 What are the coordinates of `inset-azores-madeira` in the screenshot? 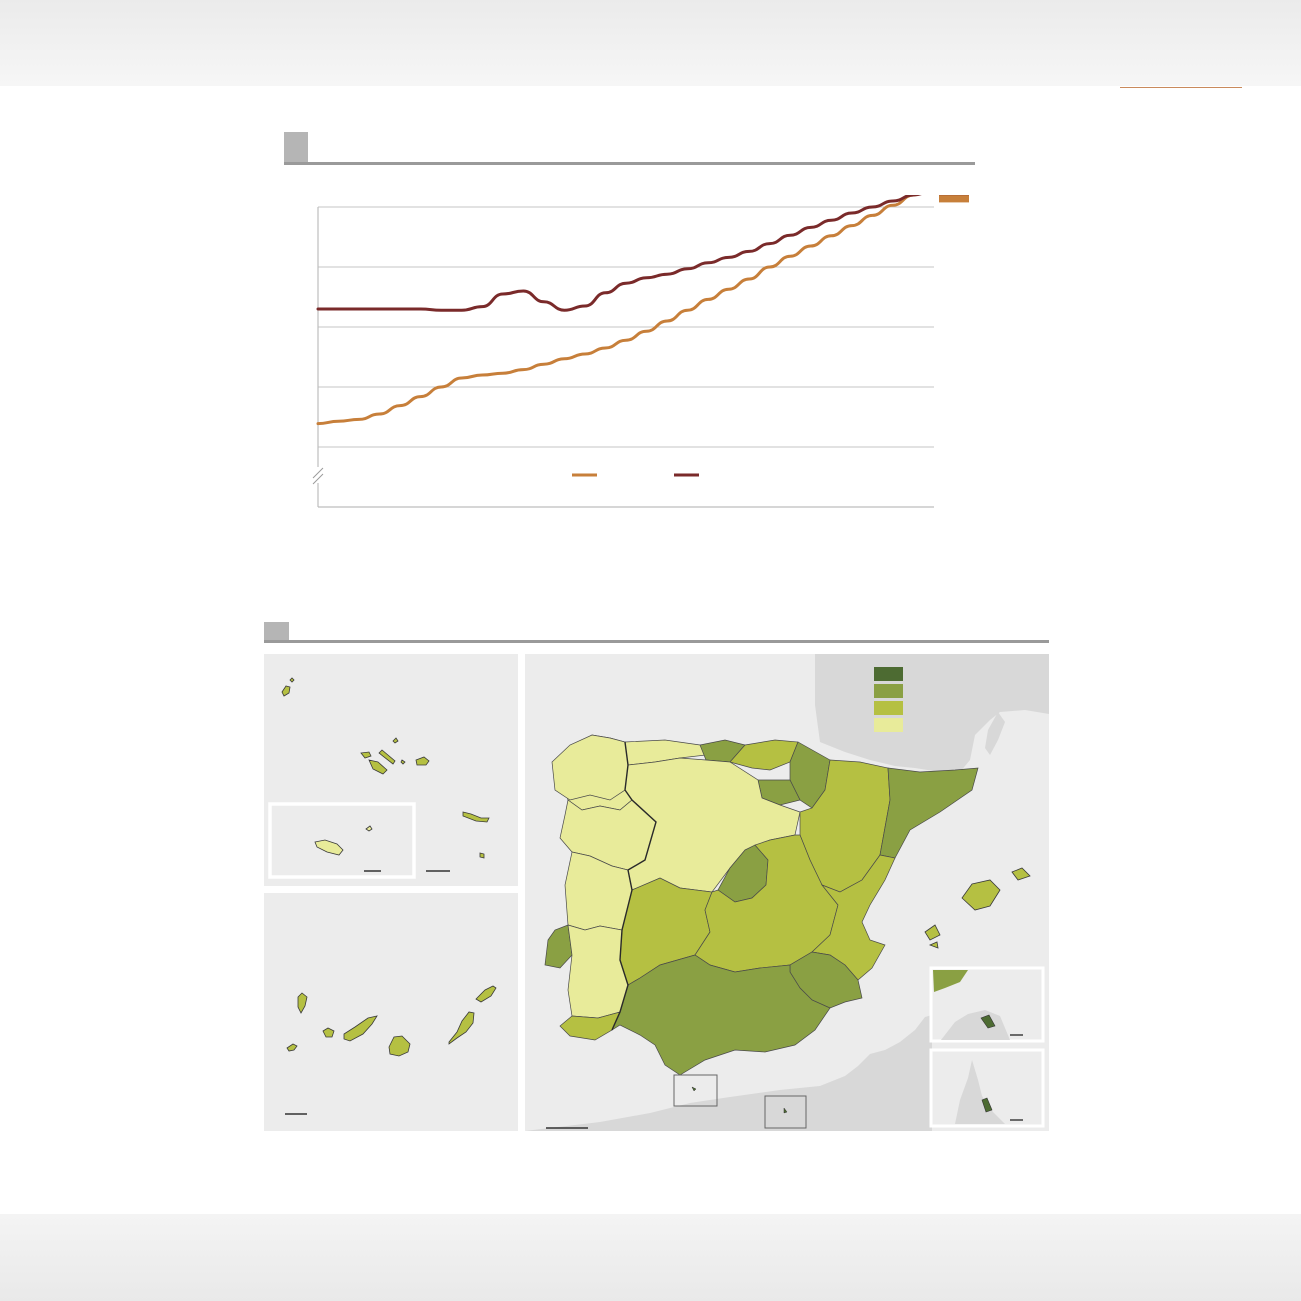 It's located at (391, 770).